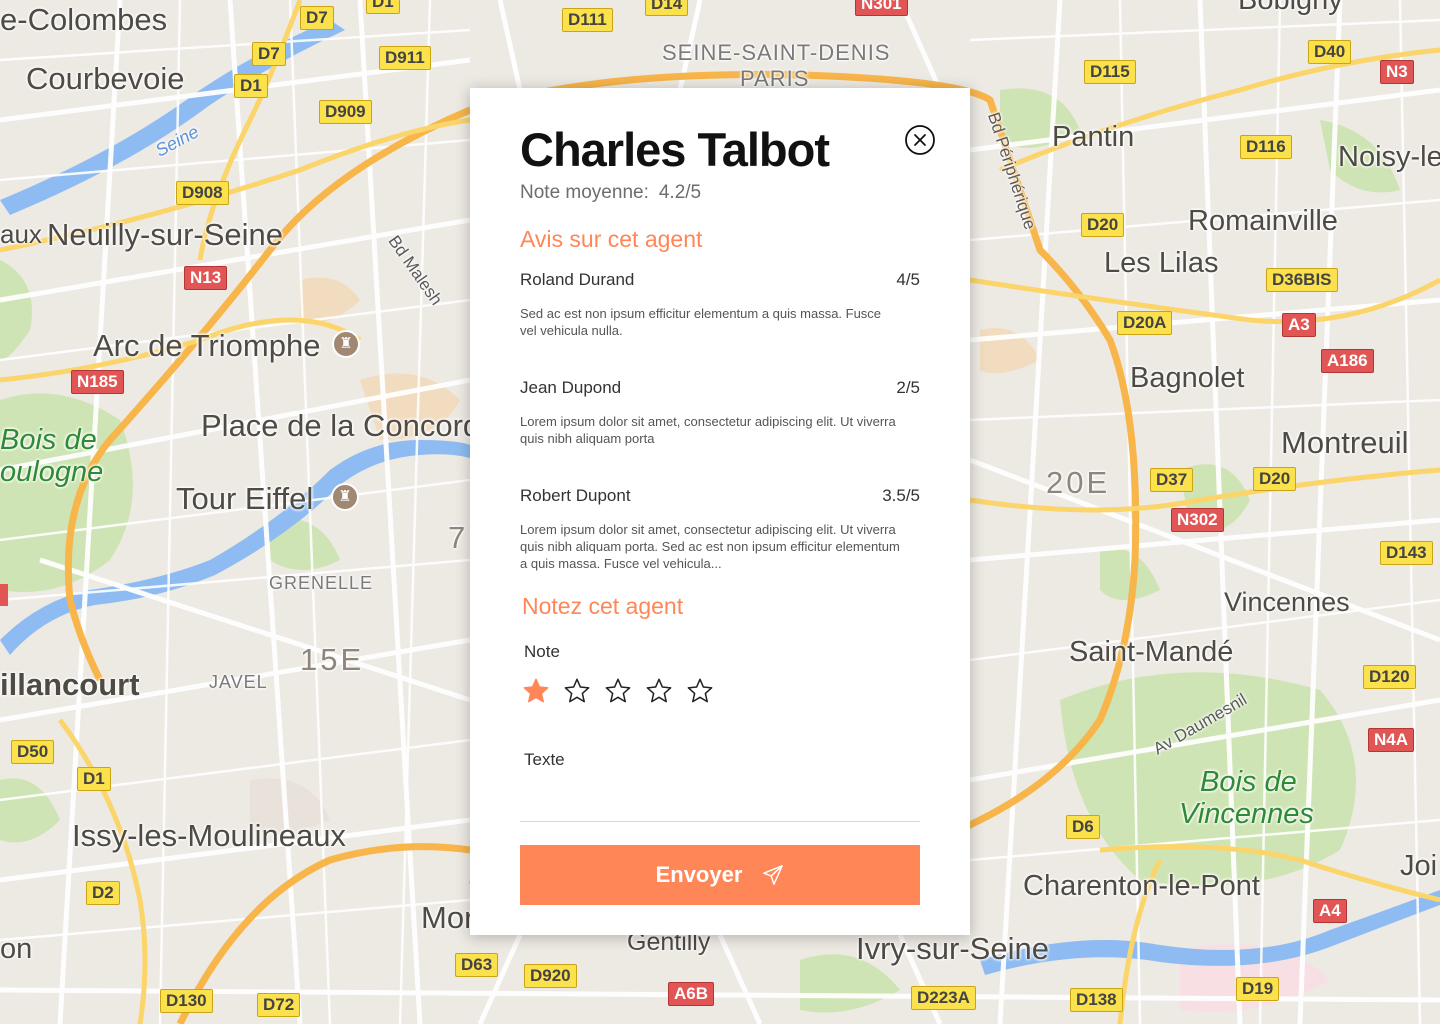 The image size is (1440, 1024). Describe the element at coordinates (21, 234) in the screenshot. I see `map-label: aux` at that location.